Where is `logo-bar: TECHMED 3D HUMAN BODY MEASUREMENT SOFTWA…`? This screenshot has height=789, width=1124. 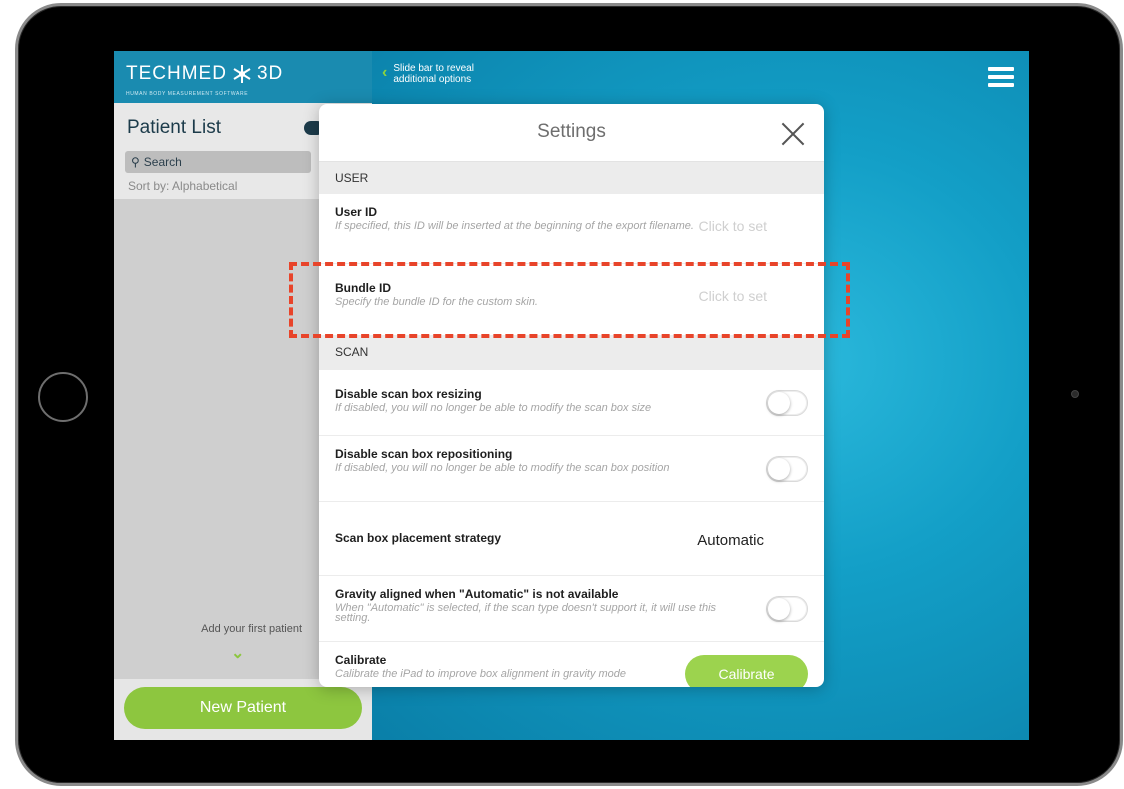 logo-bar: TECHMED 3D HUMAN BODY MEASUREMENT SOFTWA… is located at coordinates (243, 77).